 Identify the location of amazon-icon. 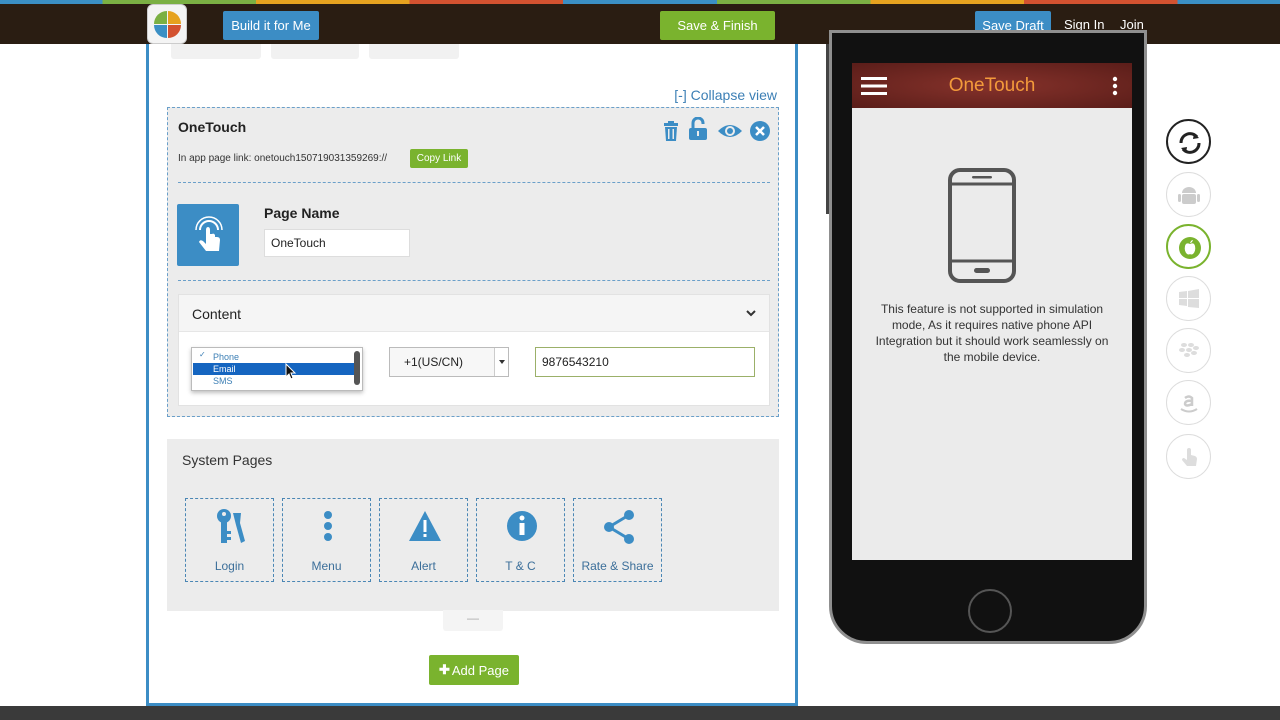
(1189, 404).